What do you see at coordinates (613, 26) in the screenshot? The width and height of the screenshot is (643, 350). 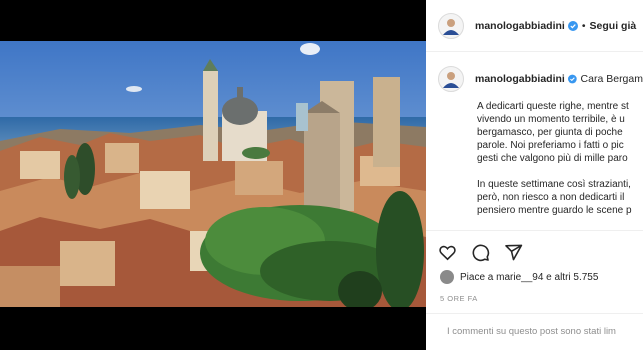 I see `follow-button: Segui già` at bounding box center [613, 26].